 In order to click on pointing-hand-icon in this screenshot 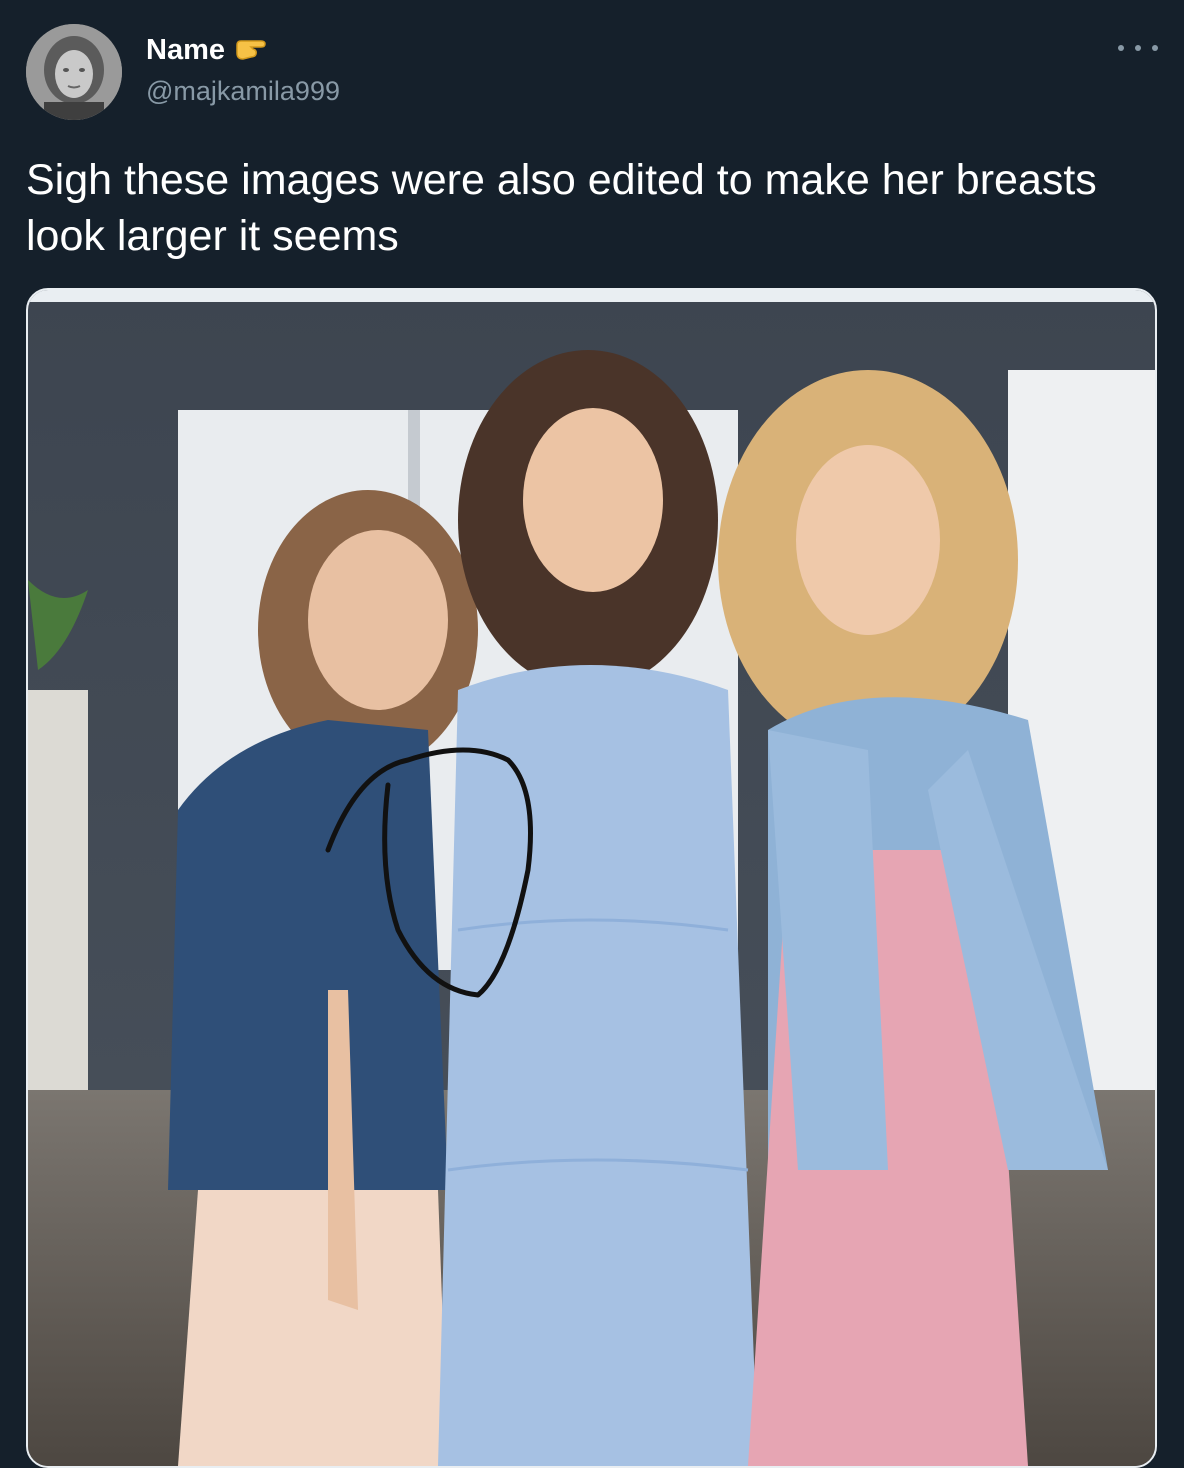, I will do `click(251, 50)`.